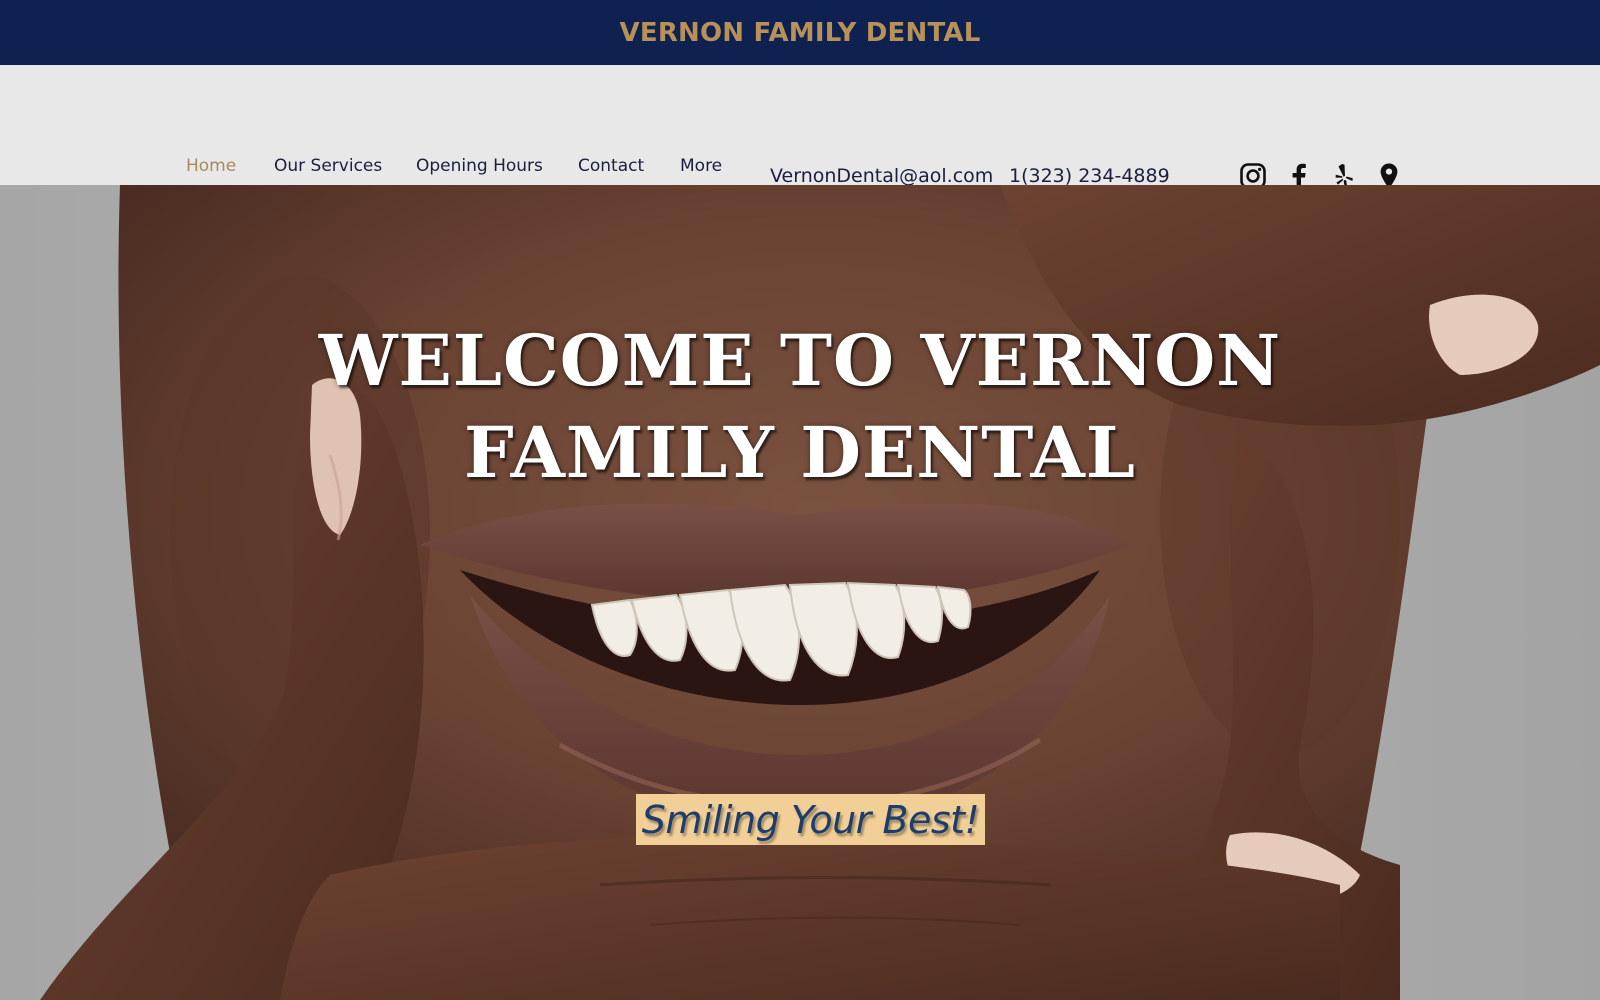 Image resolution: width=1600 pixels, height=1000 pixels. What do you see at coordinates (800, 360) in the screenshot?
I see `hero-headline-line-1: WELCOME TO VERNON` at bounding box center [800, 360].